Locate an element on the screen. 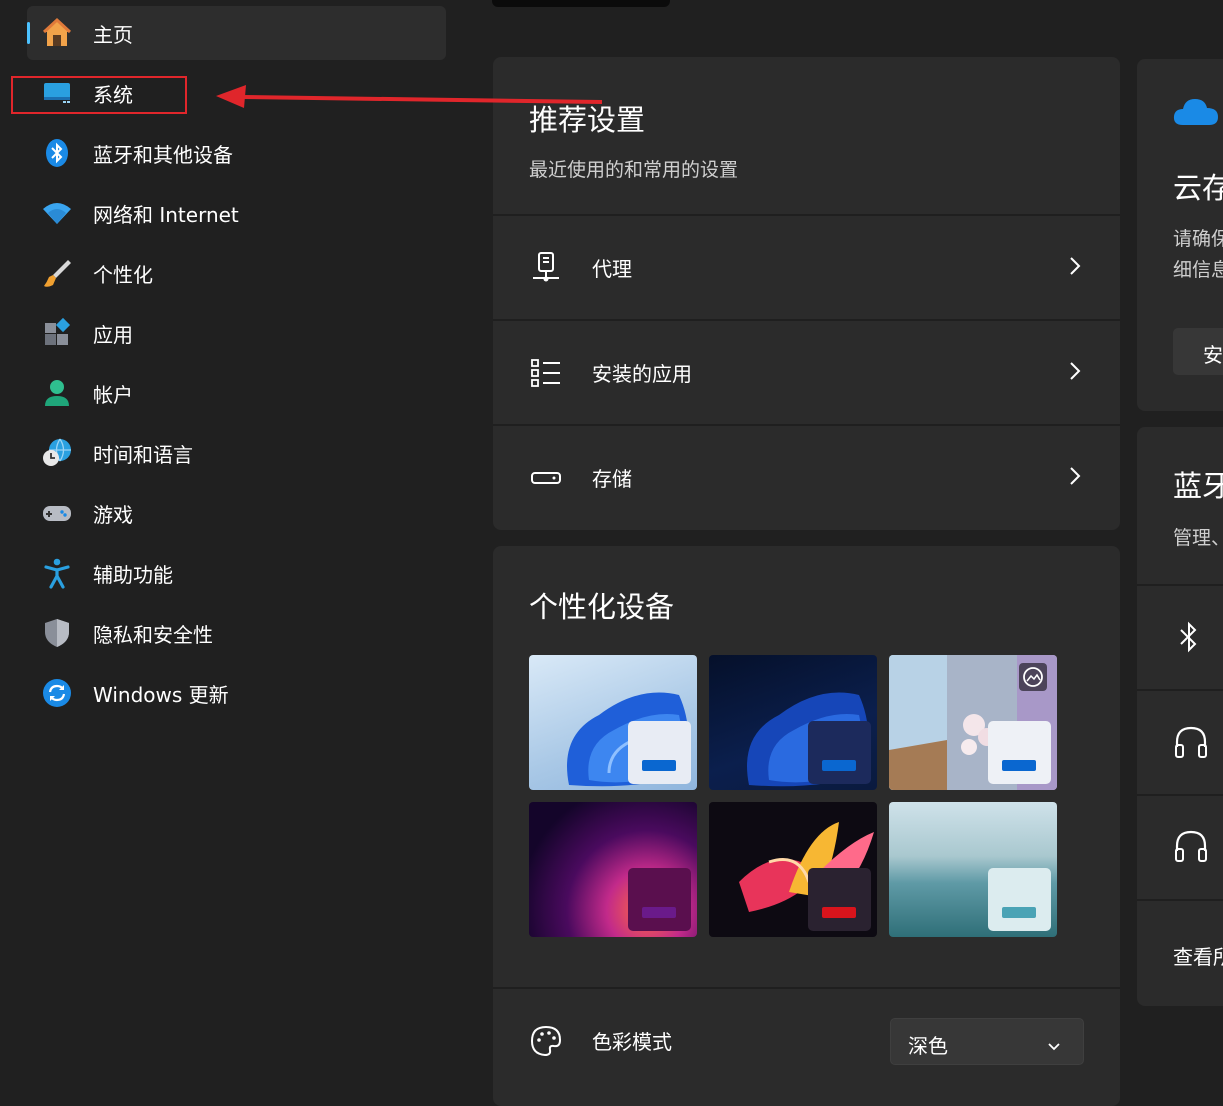 This screenshot has height=1106, width=1223. accessibility-icon is located at coordinates (57, 573).